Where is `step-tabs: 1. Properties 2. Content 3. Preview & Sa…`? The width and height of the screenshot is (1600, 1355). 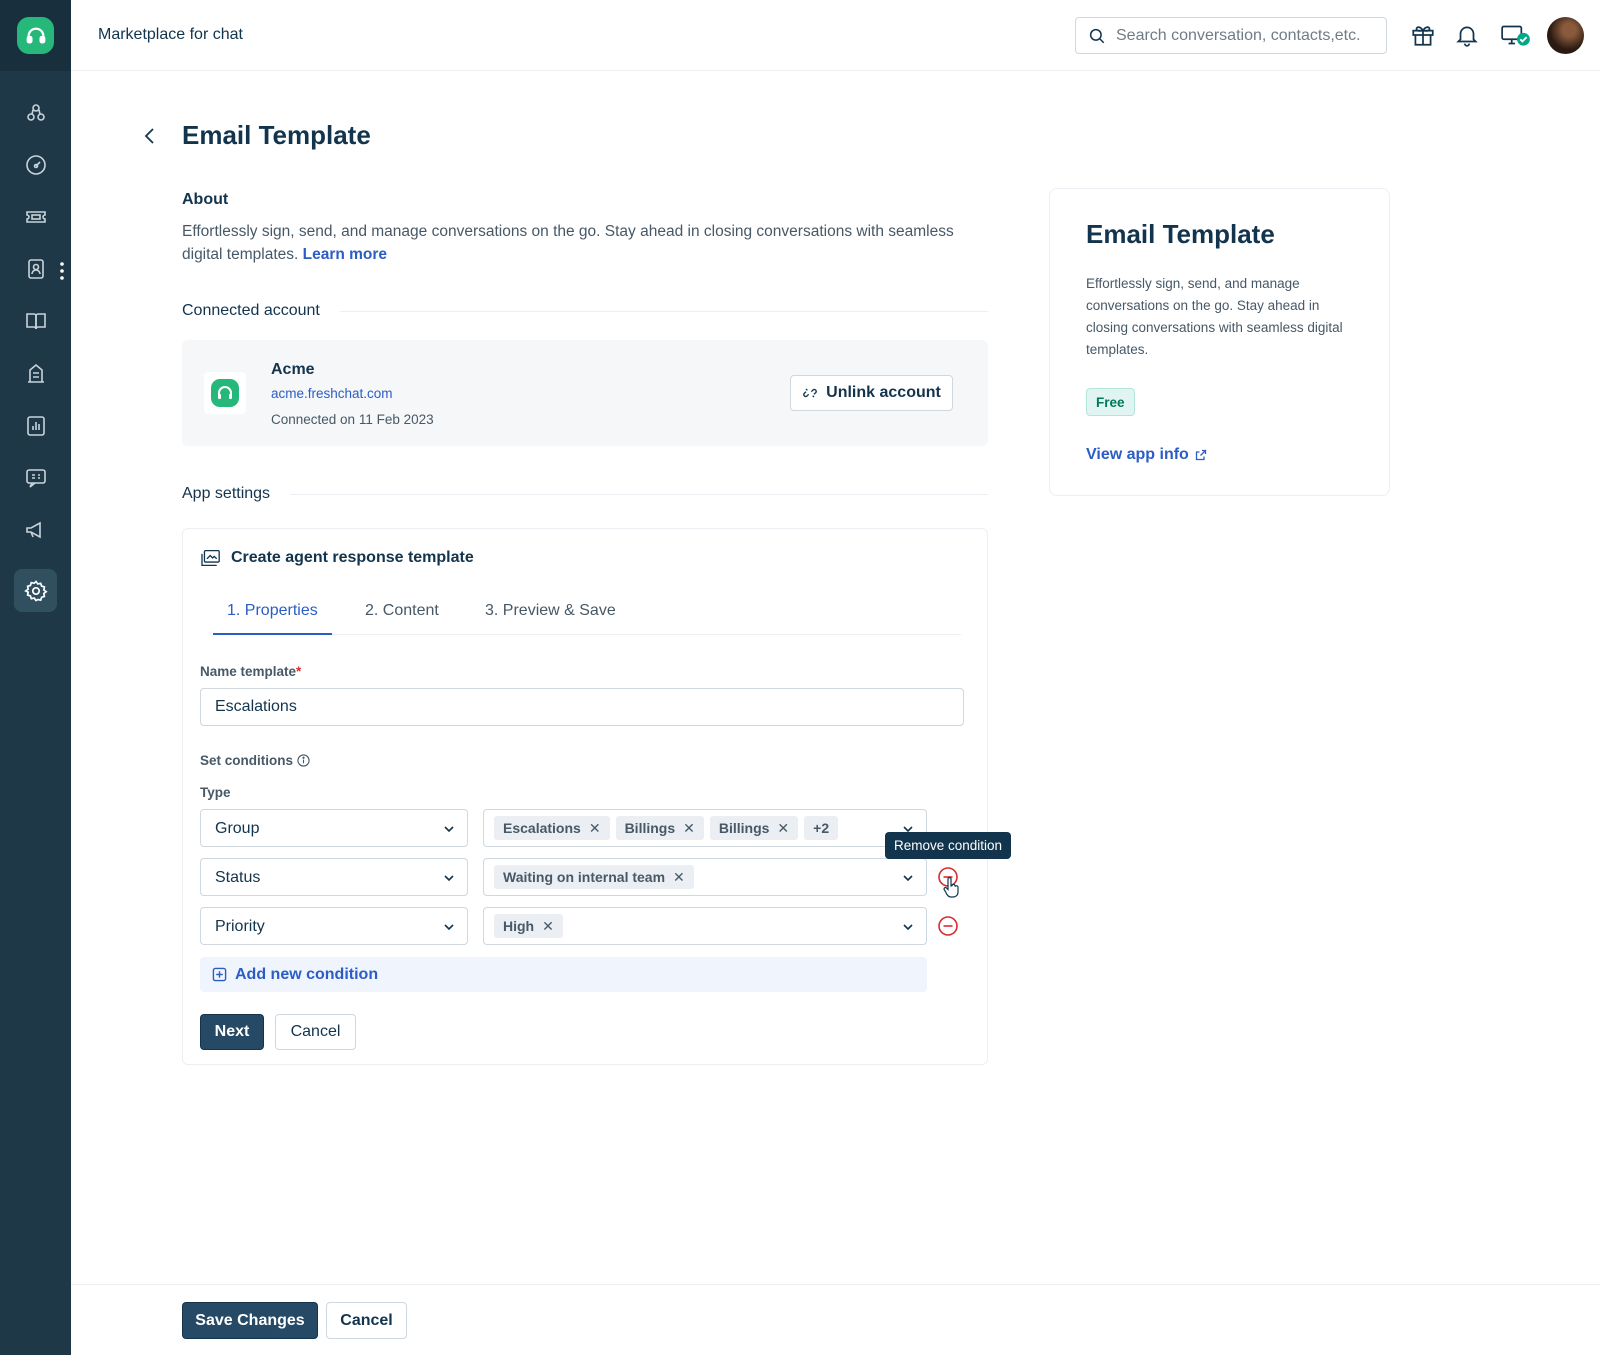
step-tabs: 1. Properties 2. Content 3. Preview & Sa… is located at coordinates (587, 617).